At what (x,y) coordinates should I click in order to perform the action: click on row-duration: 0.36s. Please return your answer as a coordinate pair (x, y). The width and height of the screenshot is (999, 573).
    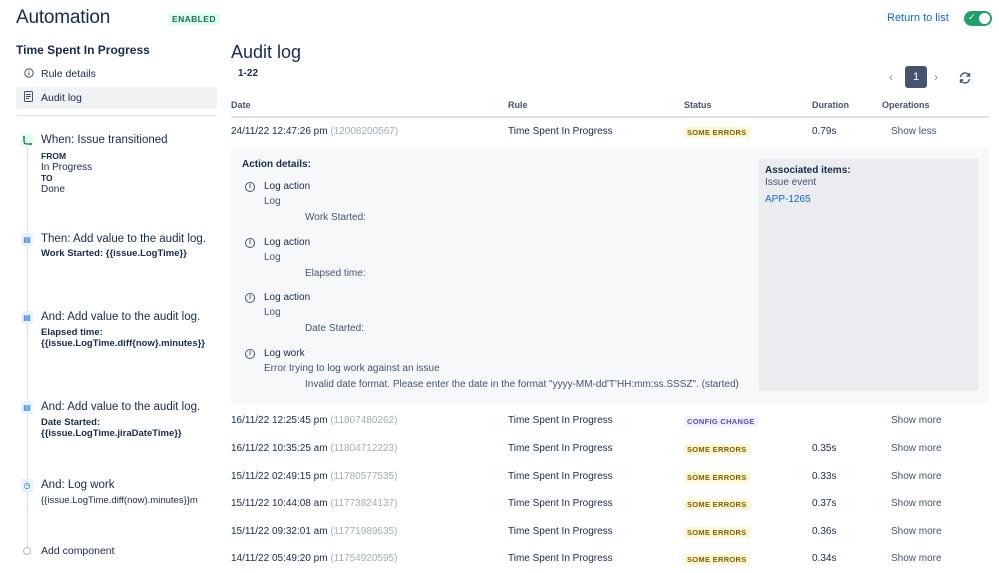
    Looking at the image, I should click on (824, 531).